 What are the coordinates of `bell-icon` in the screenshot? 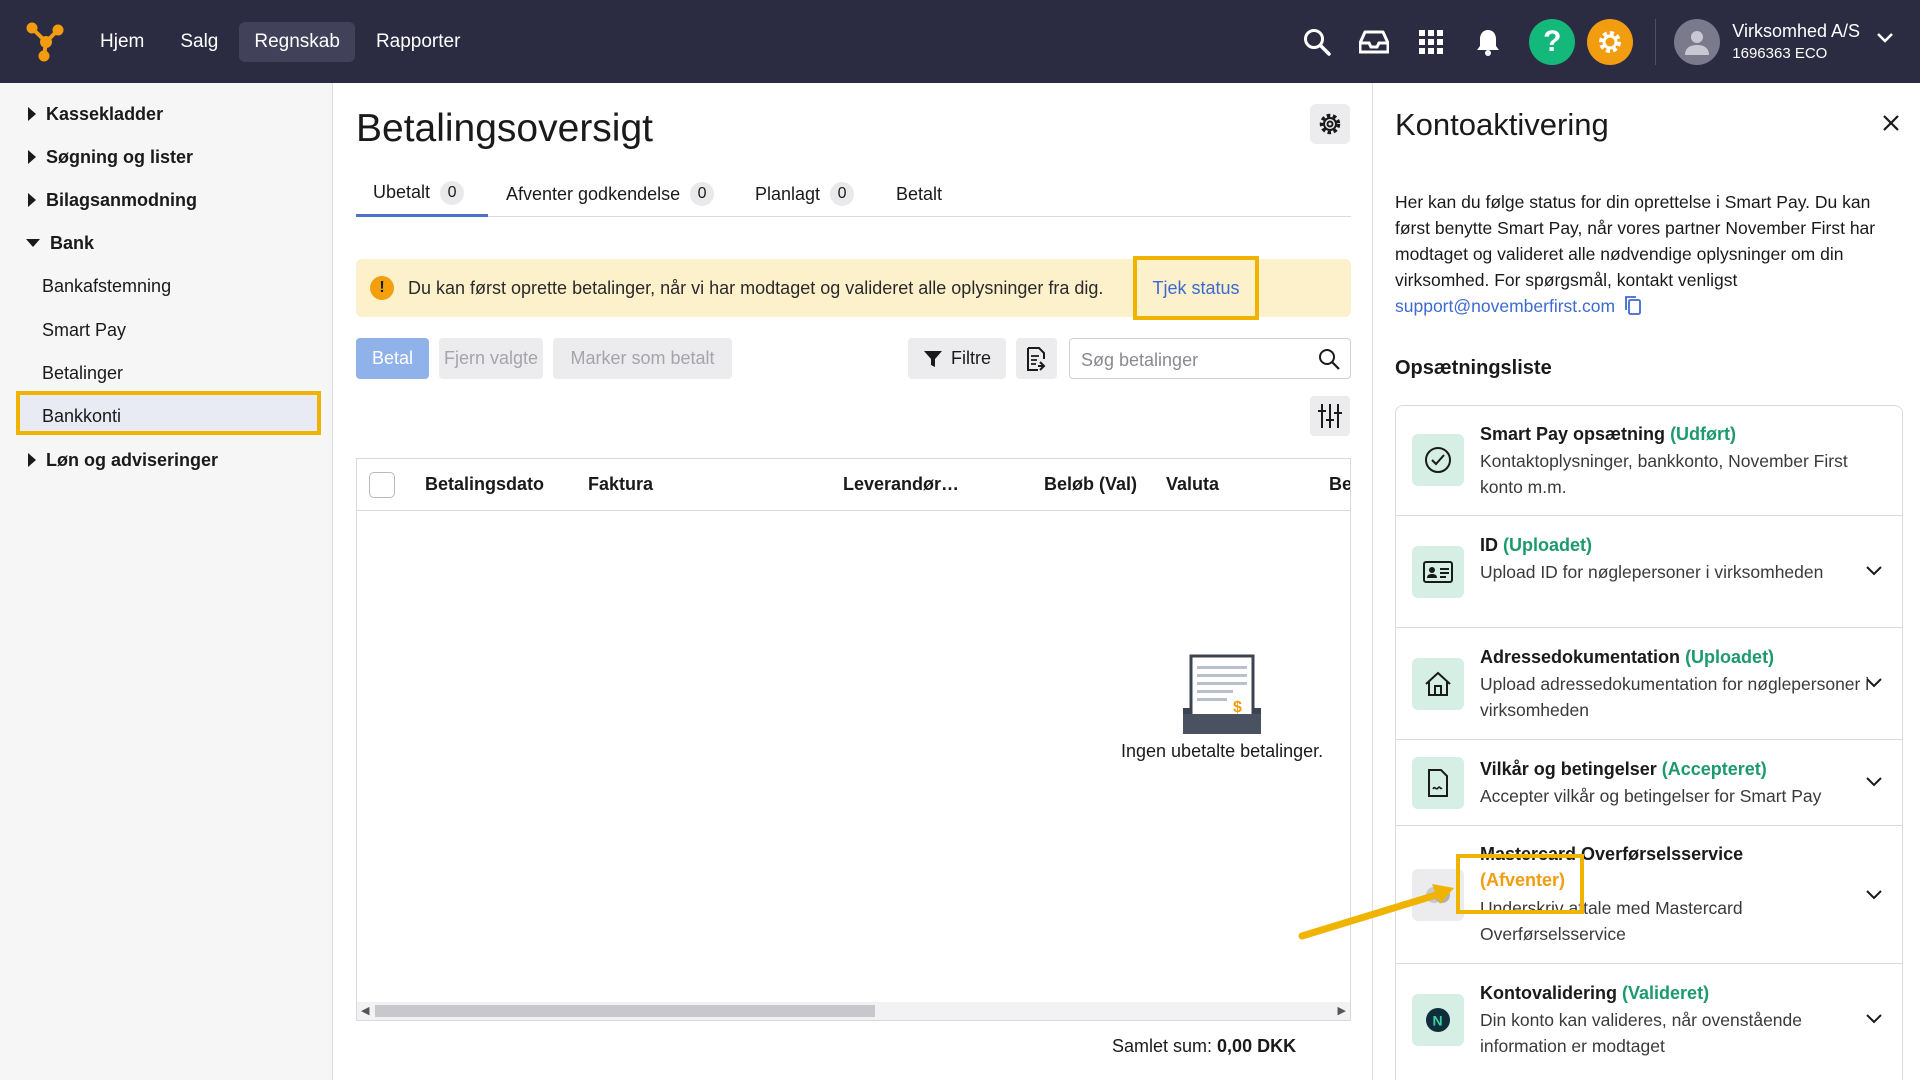 It's located at (1488, 42).